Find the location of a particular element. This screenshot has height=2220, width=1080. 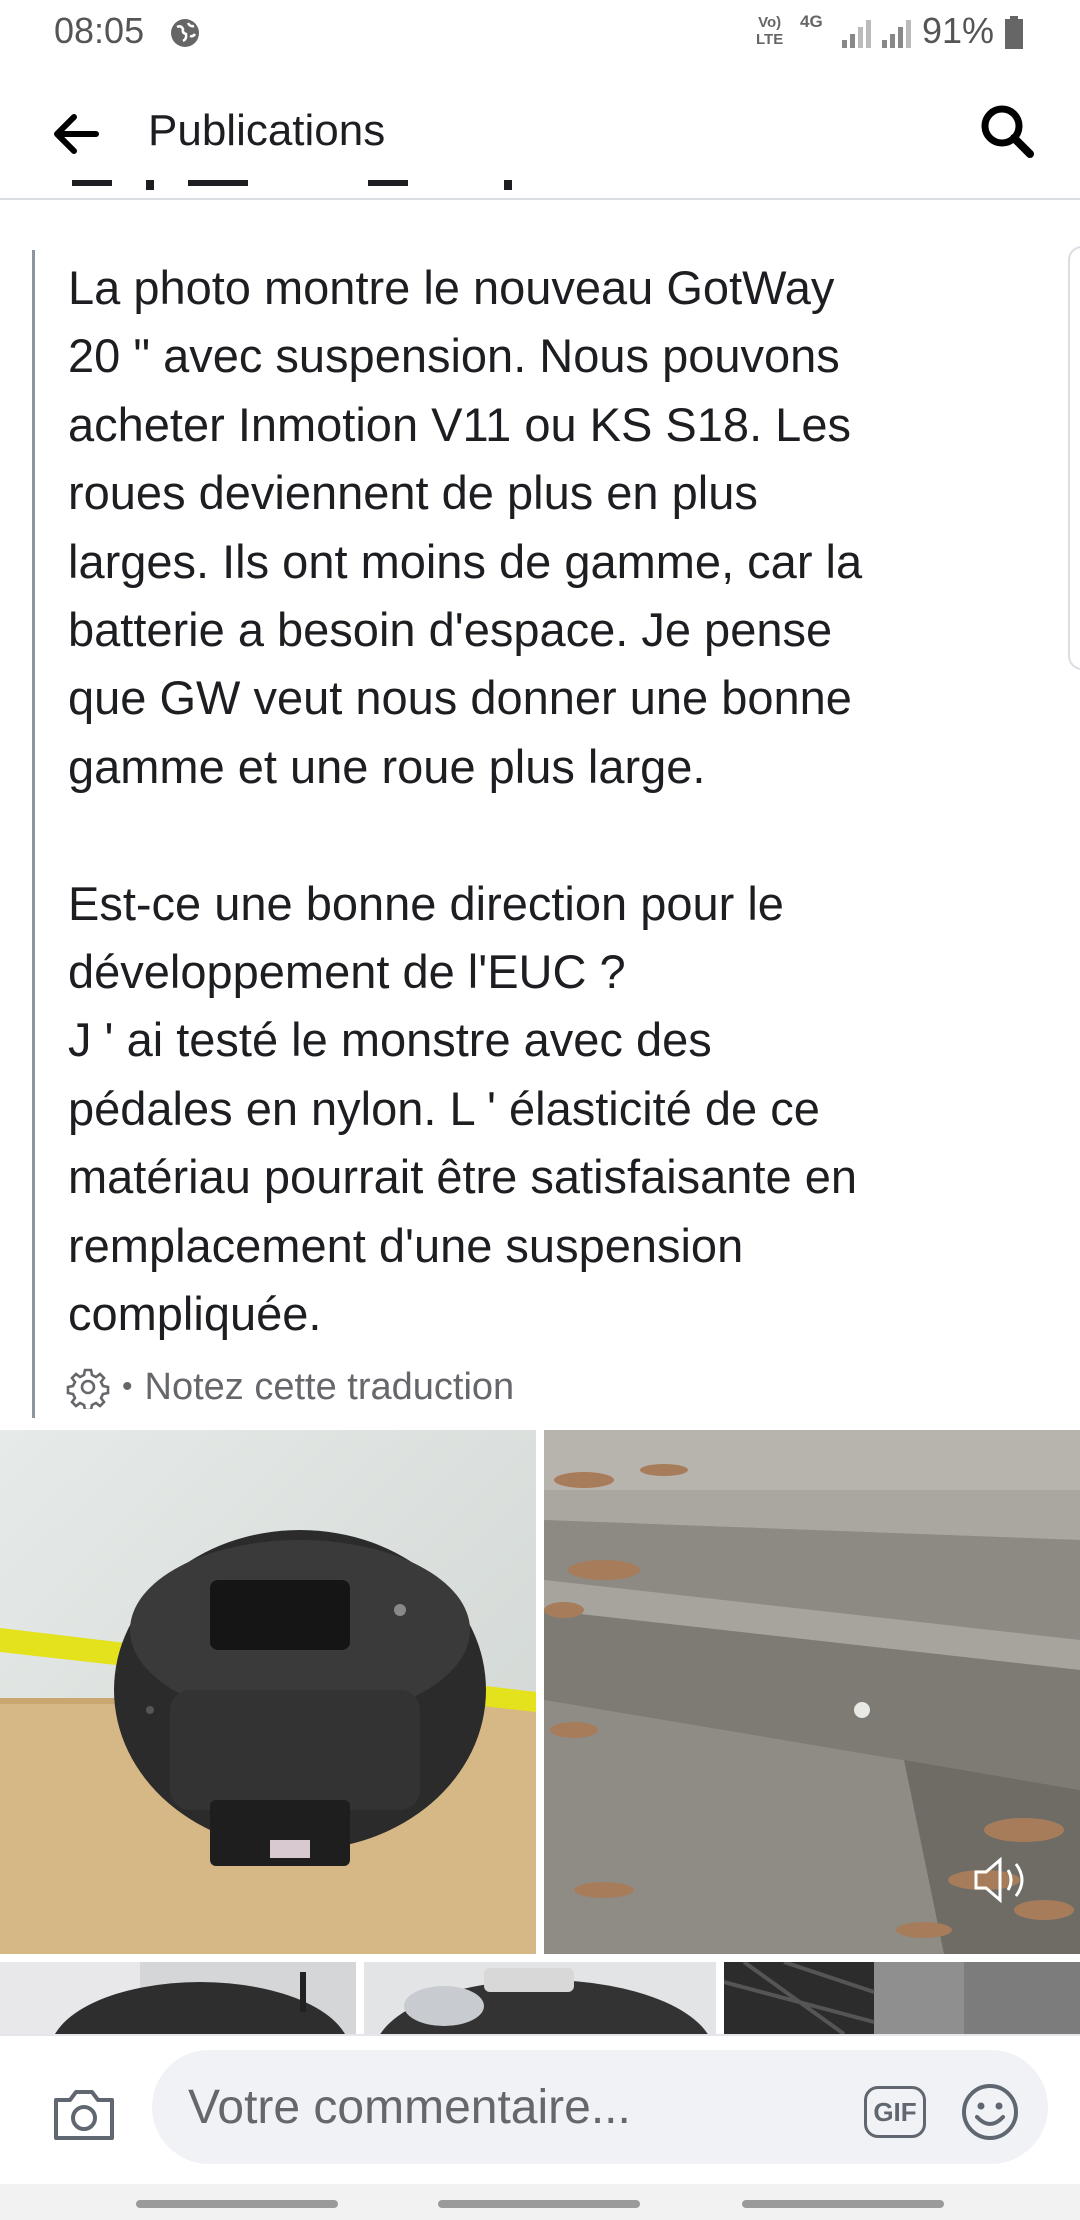

status-time: 08:05 is located at coordinates (99, 30).